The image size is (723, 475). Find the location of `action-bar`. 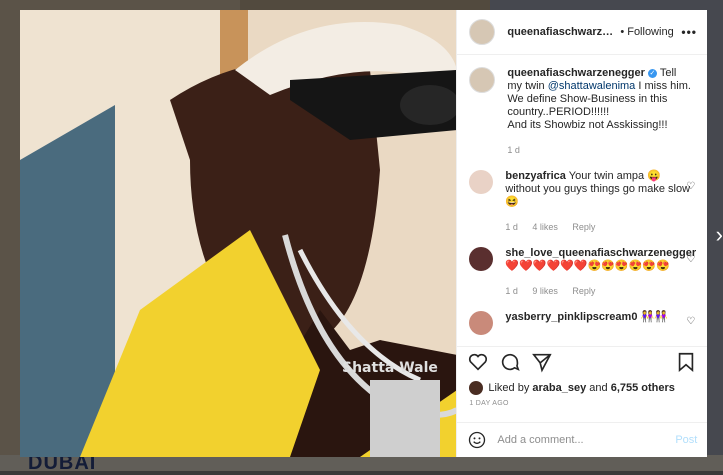

action-bar is located at coordinates (582, 361).